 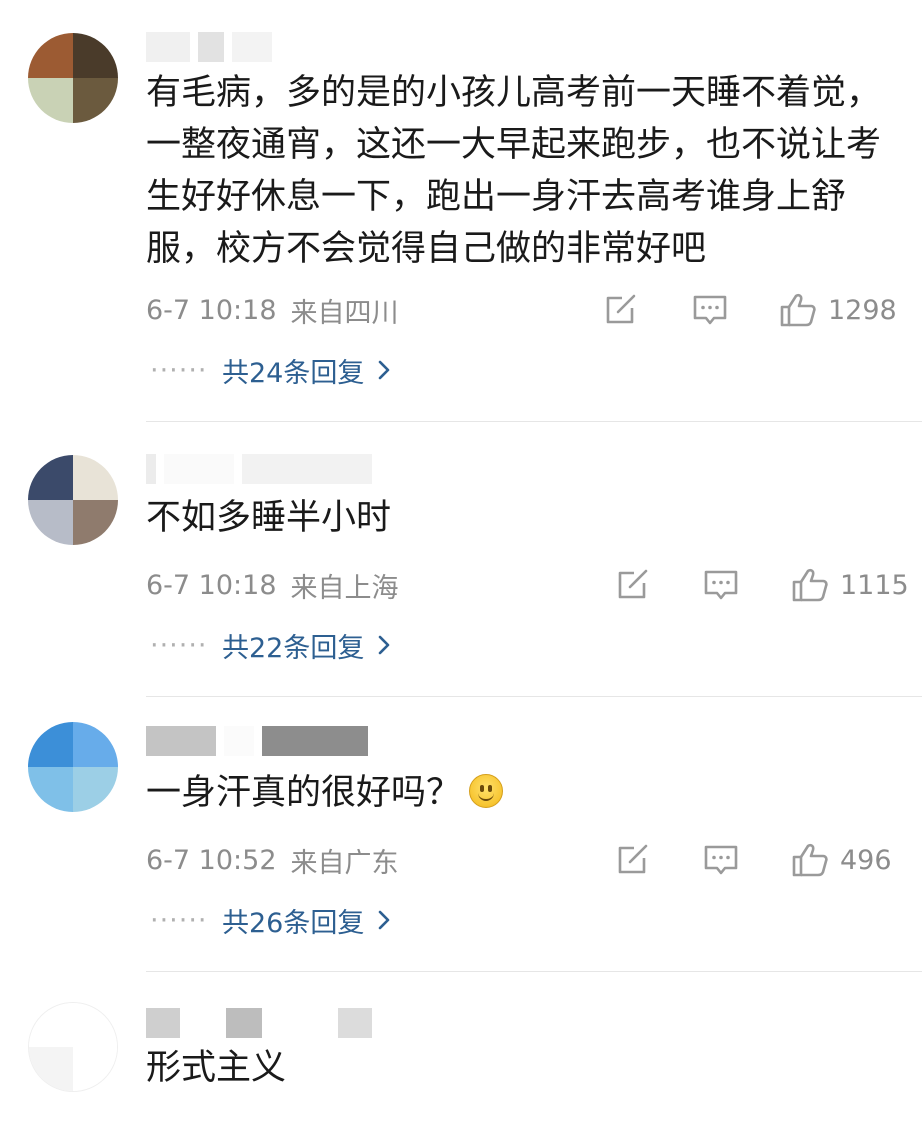 What do you see at coordinates (293, 923) in the screenshot?
I see `reply-count: 共26条回复` at bounding box center [293, 923].